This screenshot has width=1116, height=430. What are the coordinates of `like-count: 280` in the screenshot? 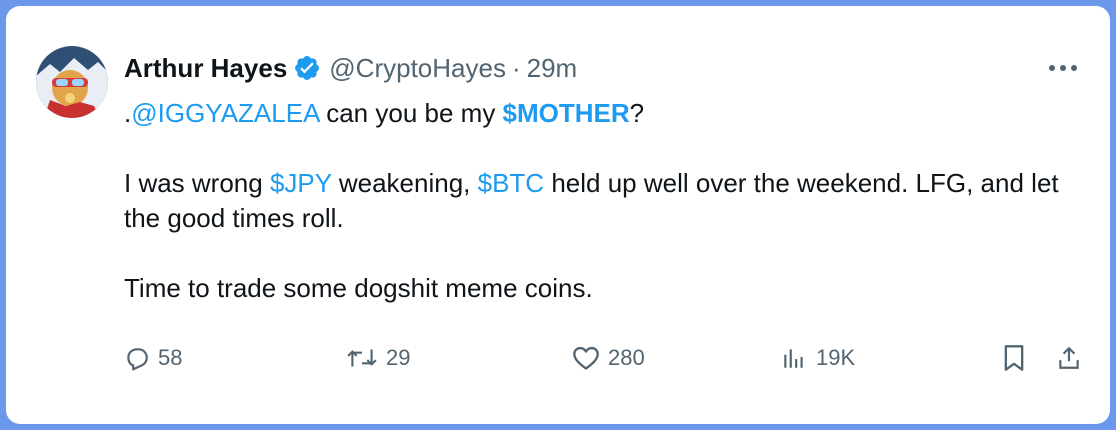 It's located at (626, 357).